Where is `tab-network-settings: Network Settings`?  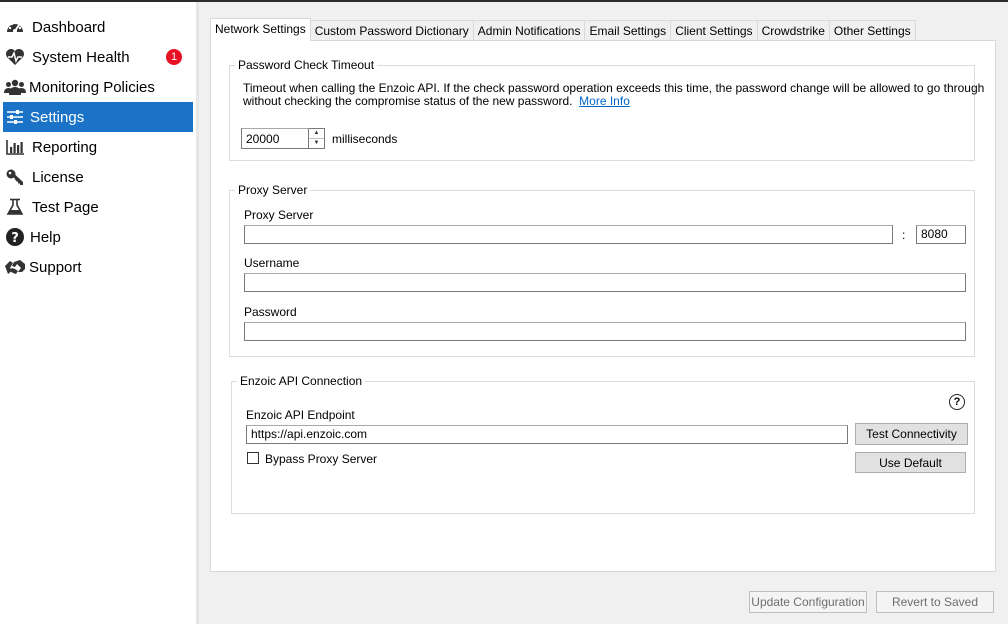 tab-network-settings: Network Settings is located at coordinates (260, 29).